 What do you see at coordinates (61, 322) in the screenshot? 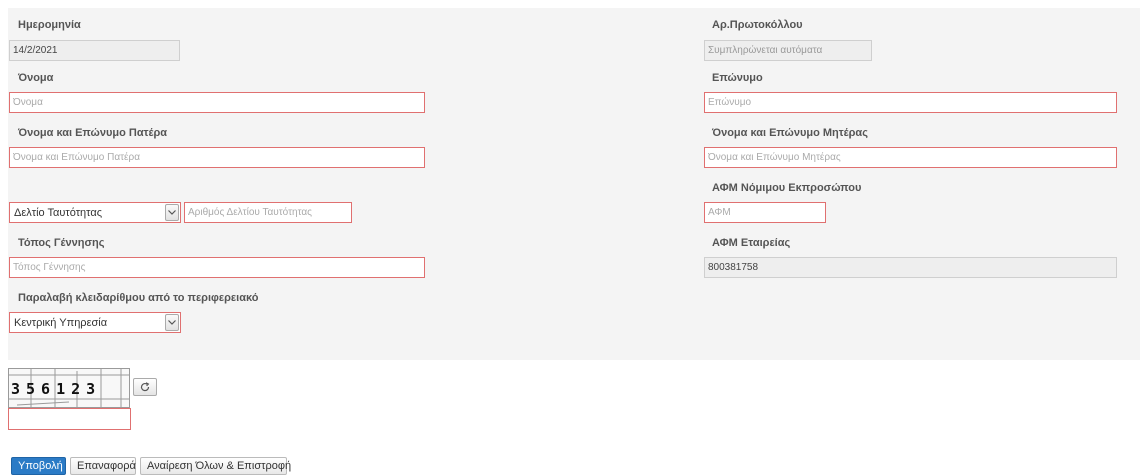
I see `keyboard-pickup-selected-value: Κεντρική Υπηρεσία` at bounding box center [61, 322].